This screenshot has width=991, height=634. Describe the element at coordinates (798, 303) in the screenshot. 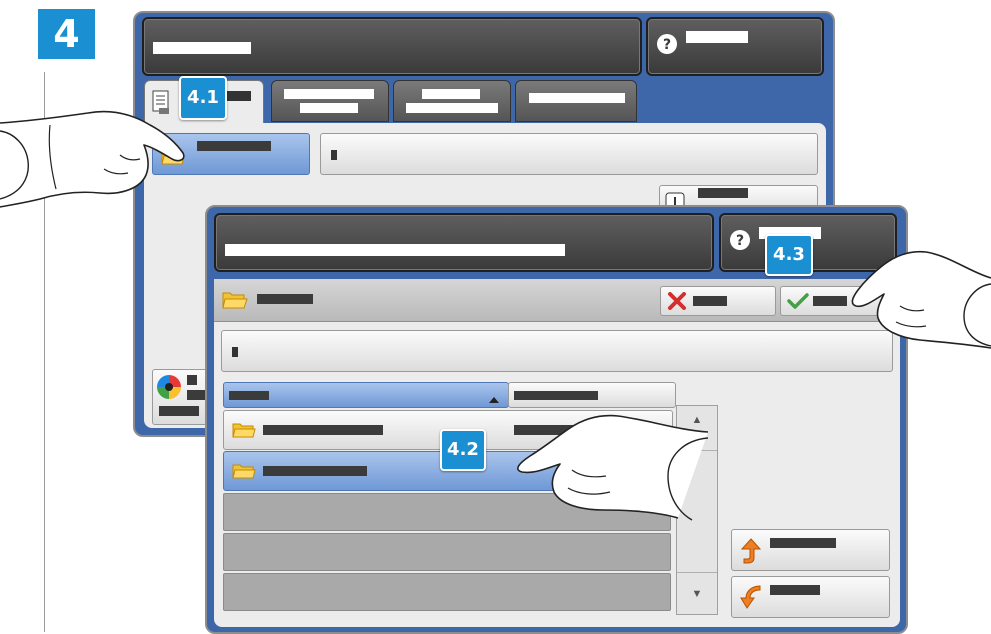

I see `ok-icon` at that location.